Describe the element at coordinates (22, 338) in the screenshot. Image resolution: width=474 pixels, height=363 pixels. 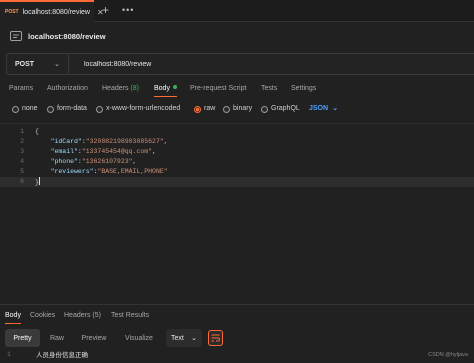
I see `view-pretty-button: Pretty` at that location.